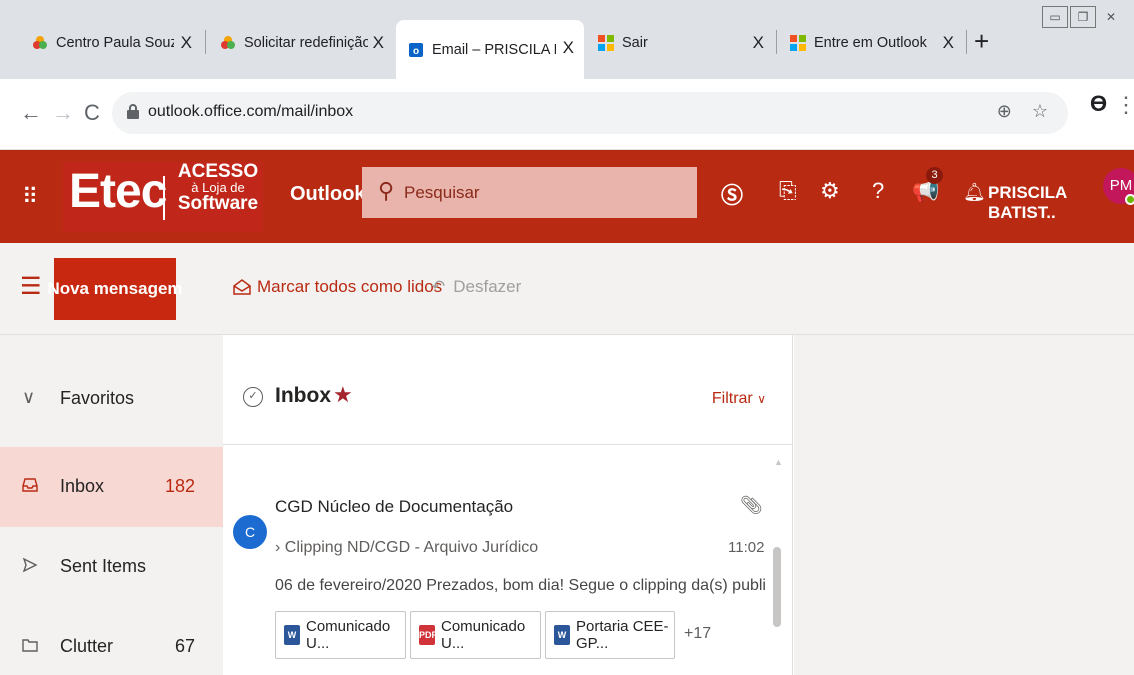 The image size is (1134, 675). What do you see at coordinates (1022, 111) in the screenshot?
I see `address-bar-actions: ⊕ ☆` at bounding box center [1022, 111].